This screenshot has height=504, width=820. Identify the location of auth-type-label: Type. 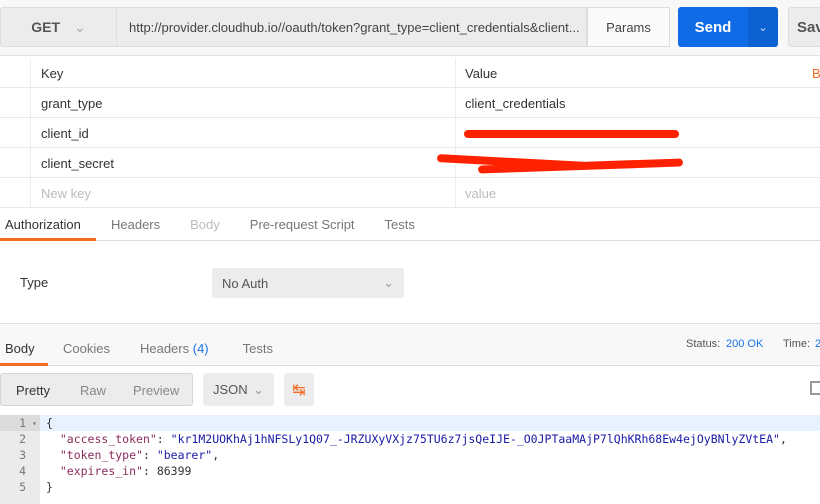
(34, 282).